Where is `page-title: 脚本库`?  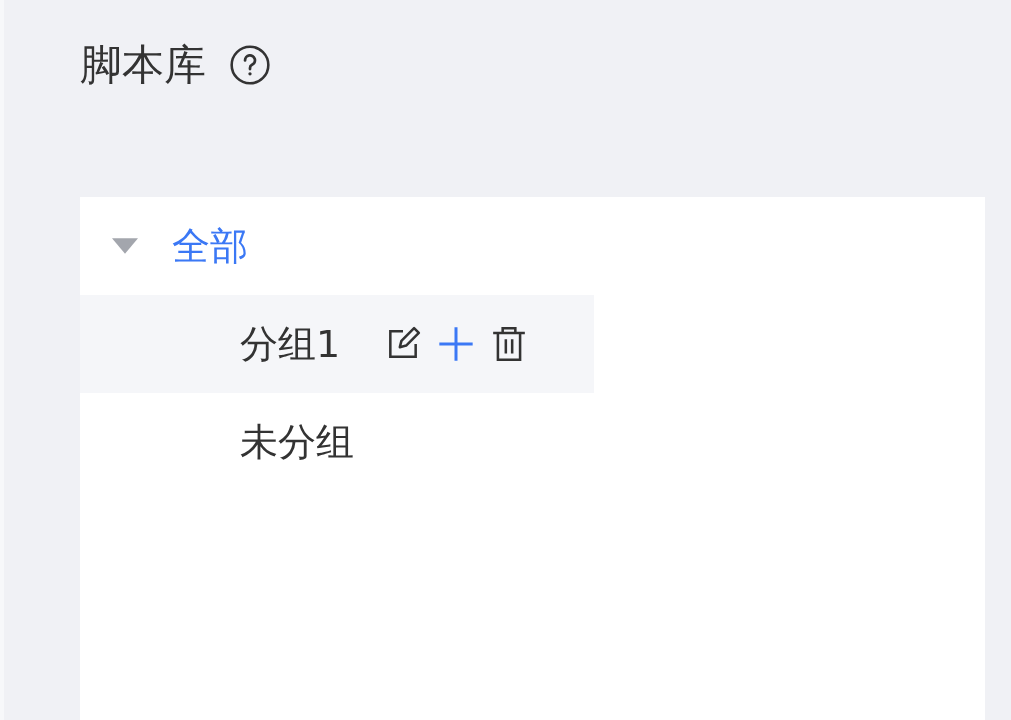 page-title: 脚本库 is located at coordinates (143, 65).